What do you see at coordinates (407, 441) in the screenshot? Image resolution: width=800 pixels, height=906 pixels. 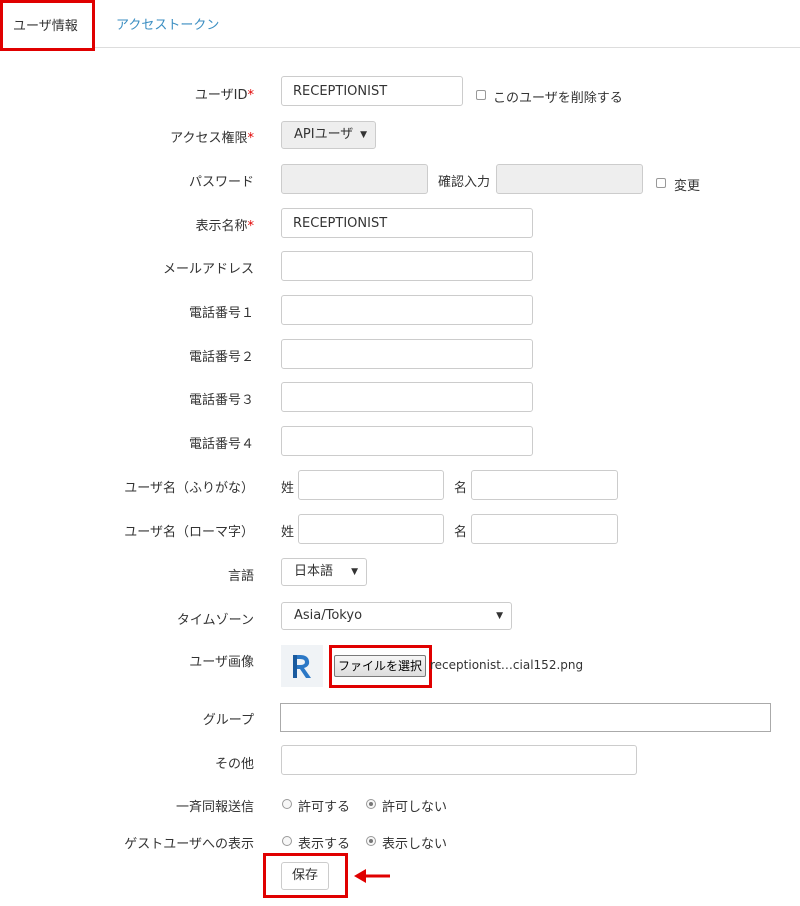 I see `phone4-input` at bounding box center [407, 441].